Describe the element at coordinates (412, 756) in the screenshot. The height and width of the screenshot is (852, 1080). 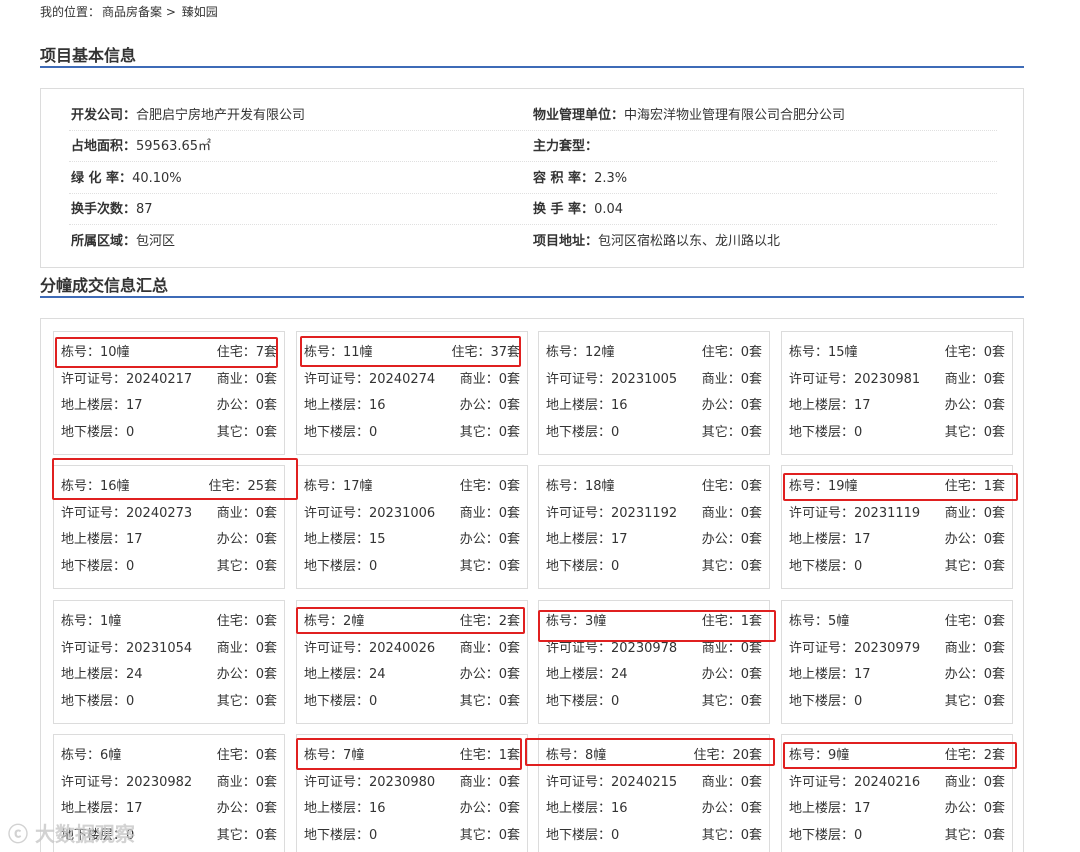
I see `card-row: 栋号：7幢 住宅：1套` at that location.